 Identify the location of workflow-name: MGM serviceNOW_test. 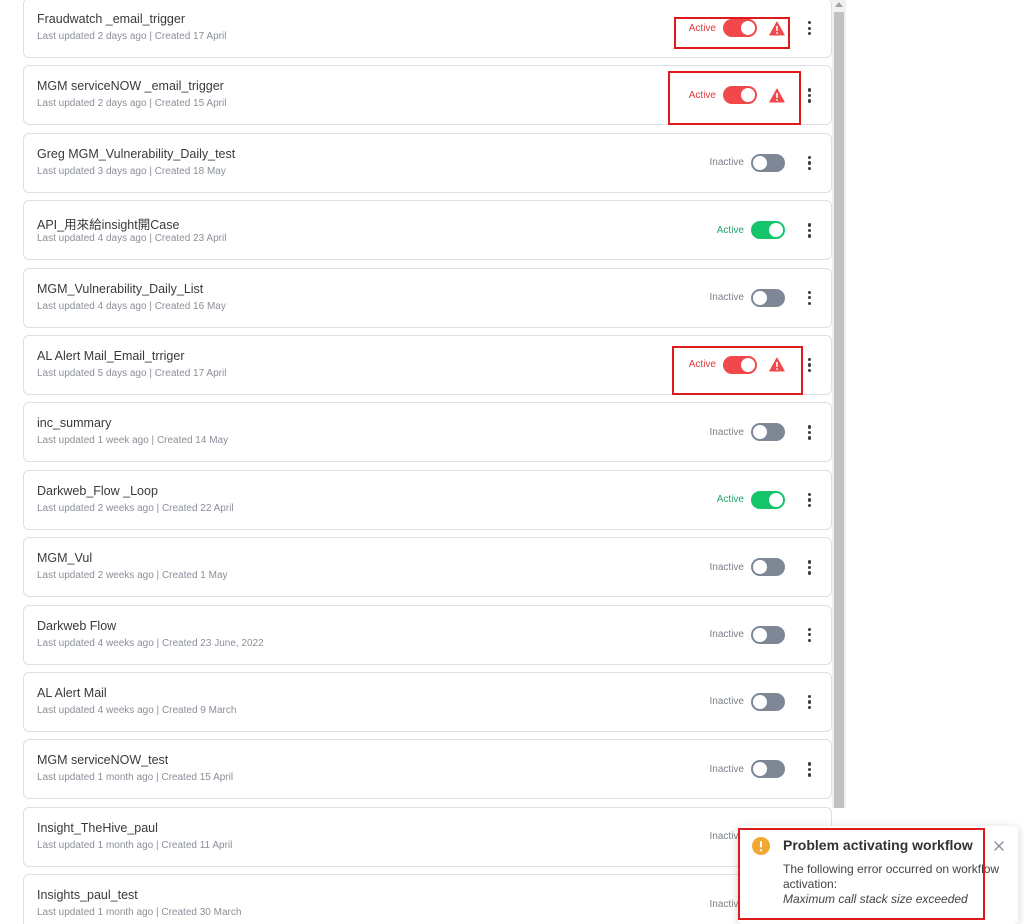
(102, 760).